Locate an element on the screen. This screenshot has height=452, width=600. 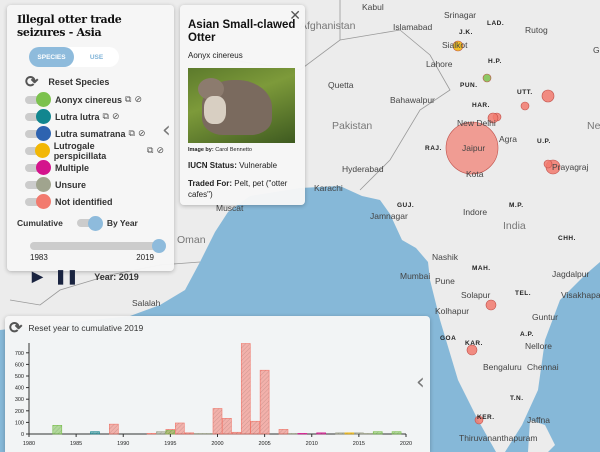
refresh-icon: ⟳ is located at coordinates (16, 328).